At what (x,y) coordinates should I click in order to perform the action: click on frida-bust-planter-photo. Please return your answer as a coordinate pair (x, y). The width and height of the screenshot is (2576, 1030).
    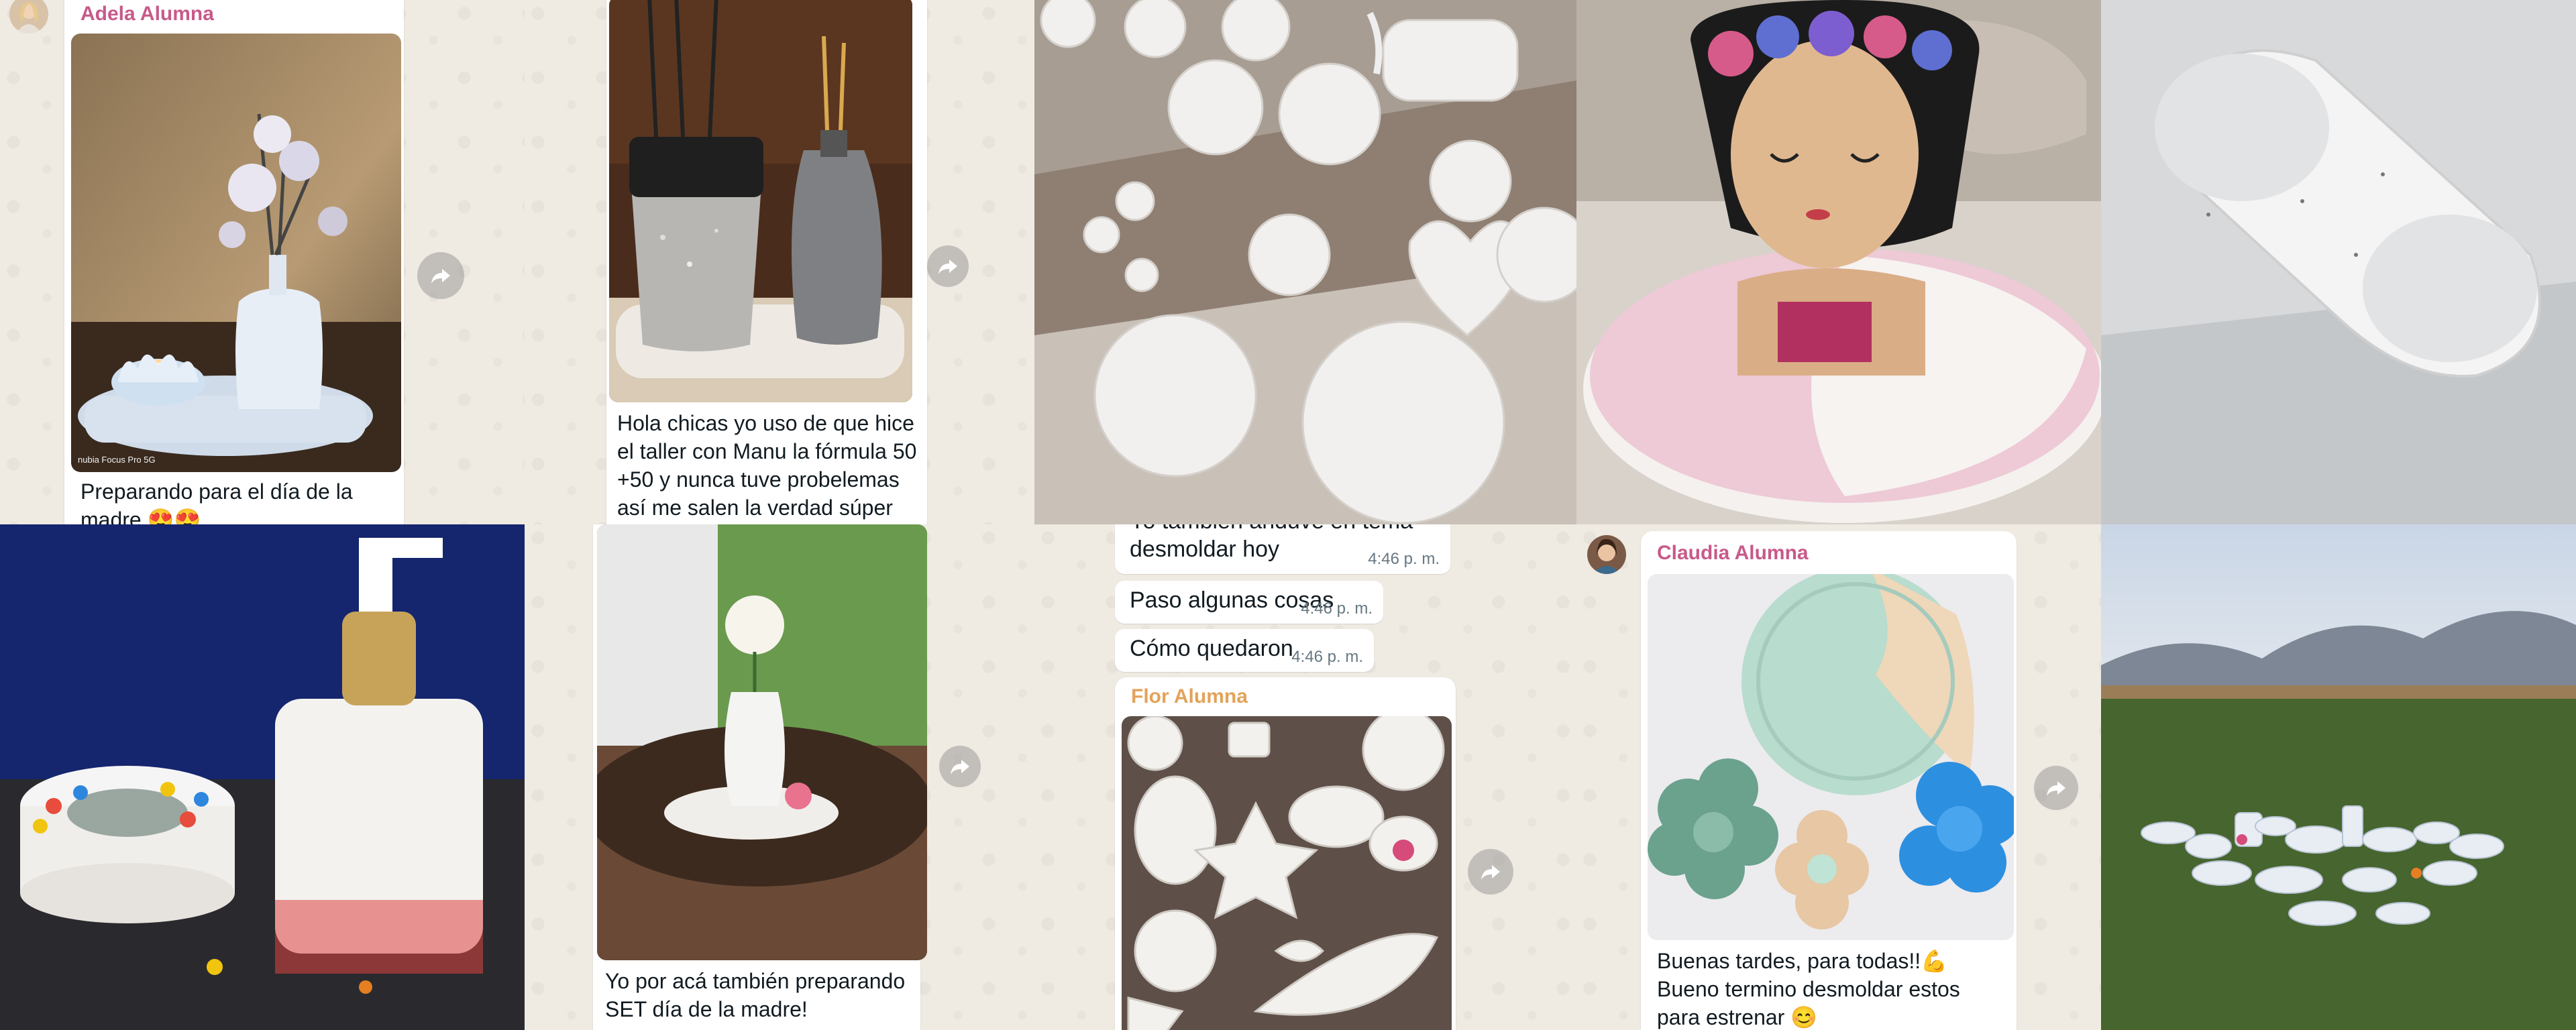
    Looking at the image, I should click on (1838, 262).